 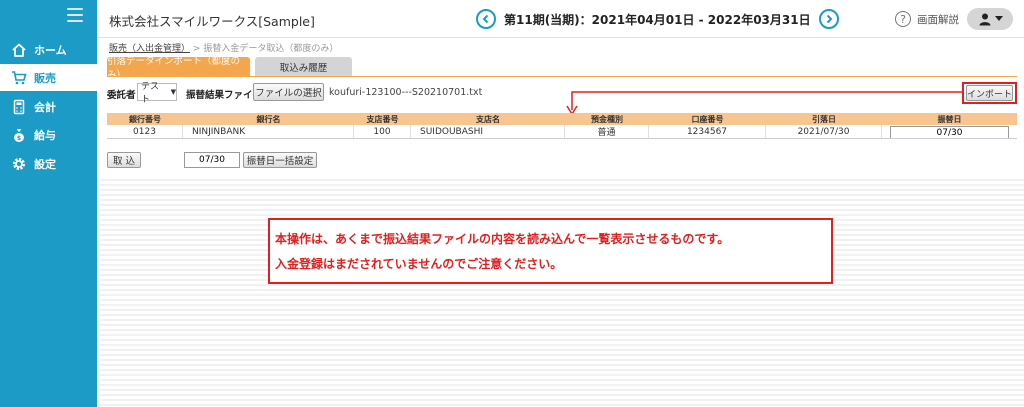 I want to click on sidebar: ホーム 販売 会計 $ 給与 設定, so click(x=48, y=203).